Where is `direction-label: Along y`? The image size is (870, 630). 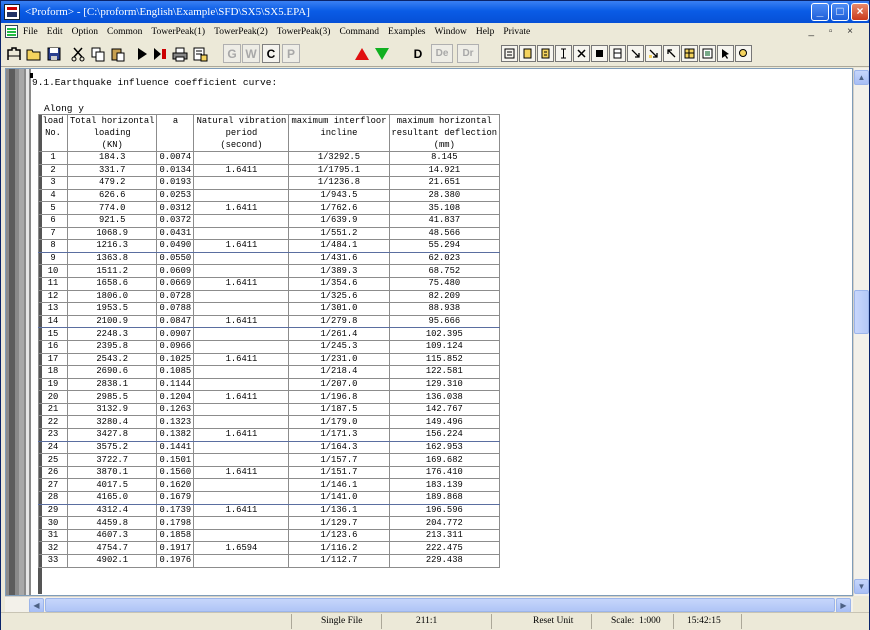 direction-label: Along y is located at coordinates (64, 108).